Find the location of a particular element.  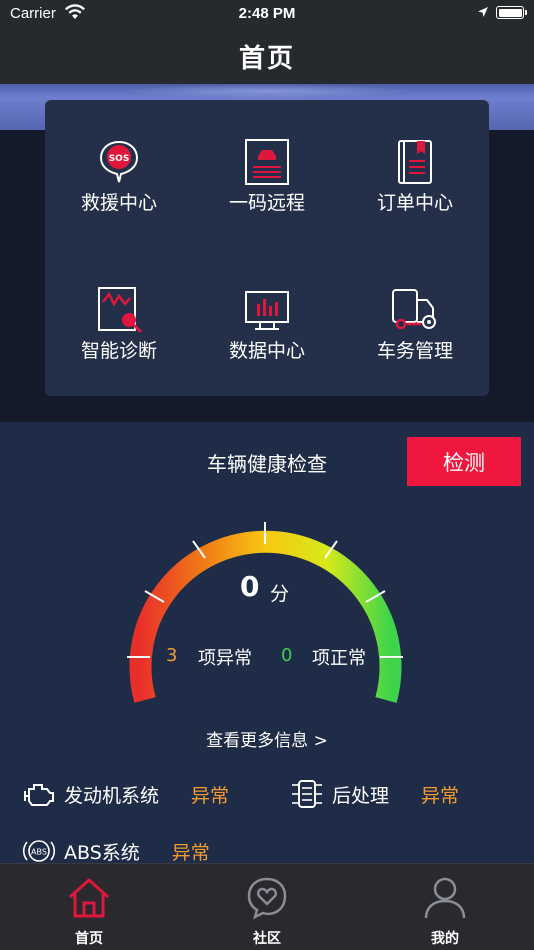

system-item-abs: ABS ABS系统 异常 is located at coordinates (116, 851).